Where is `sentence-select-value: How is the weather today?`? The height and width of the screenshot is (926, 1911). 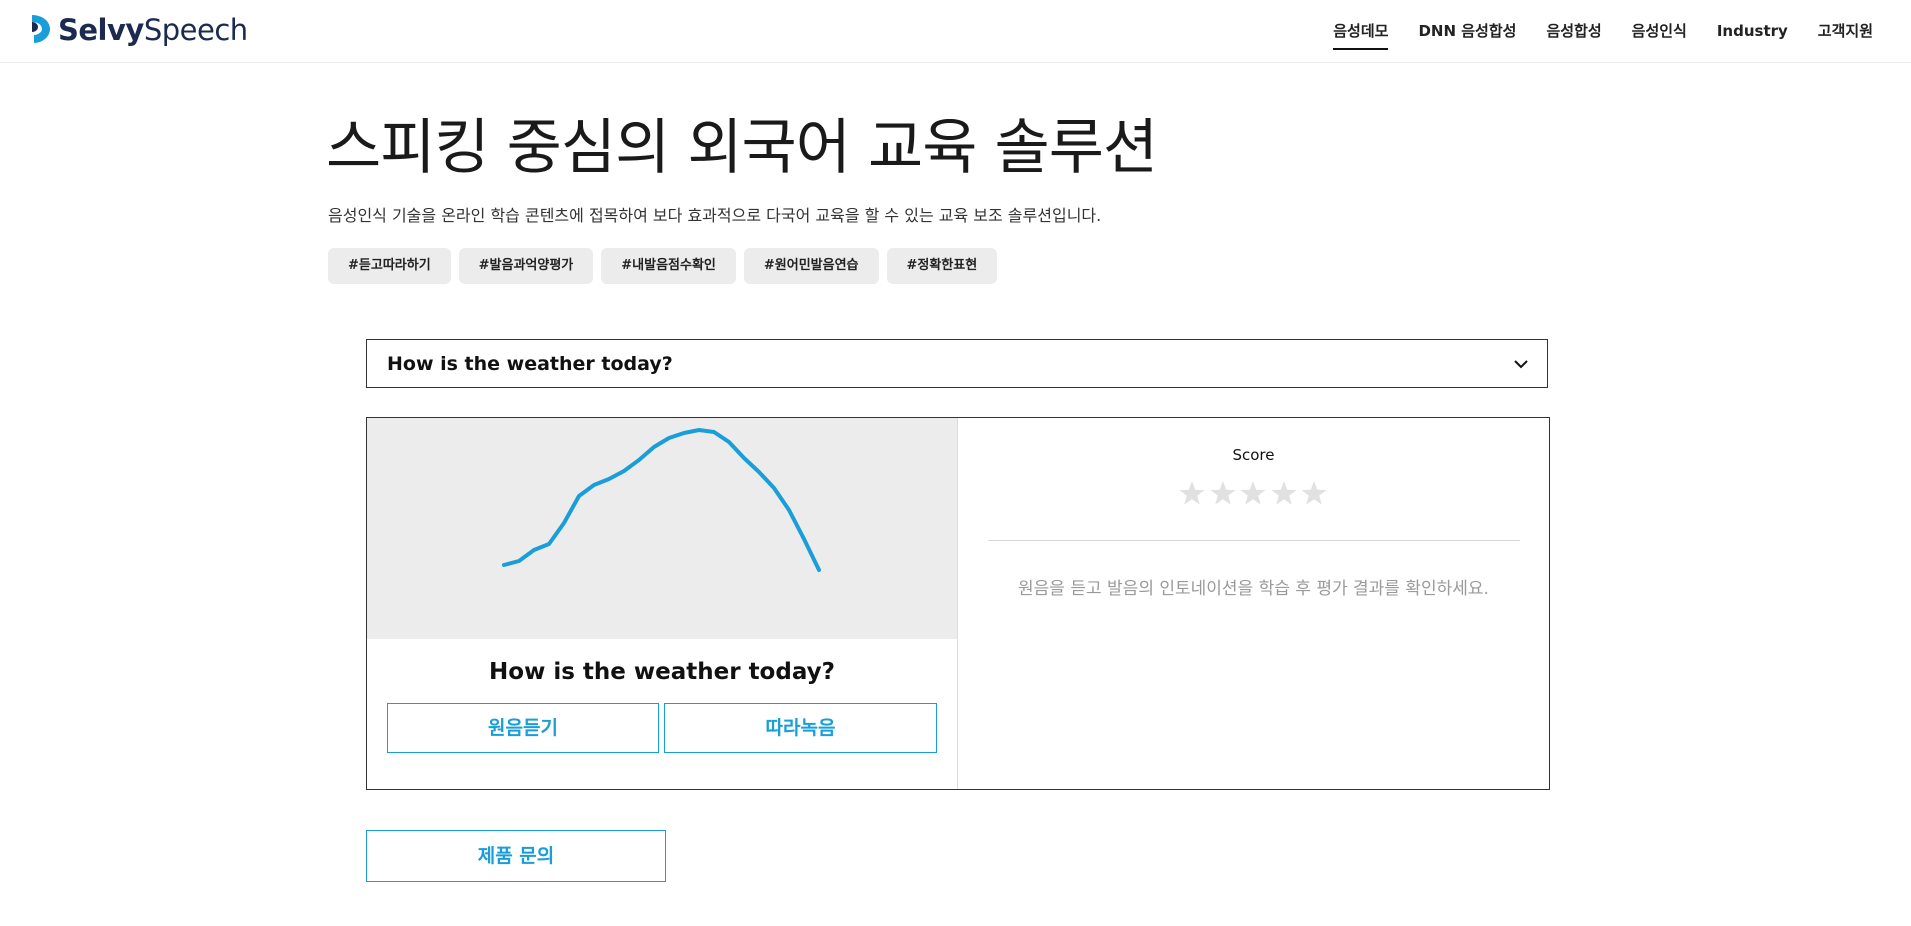 sentence-select-value: How is the weather today? is located at coordinates (530, 364).